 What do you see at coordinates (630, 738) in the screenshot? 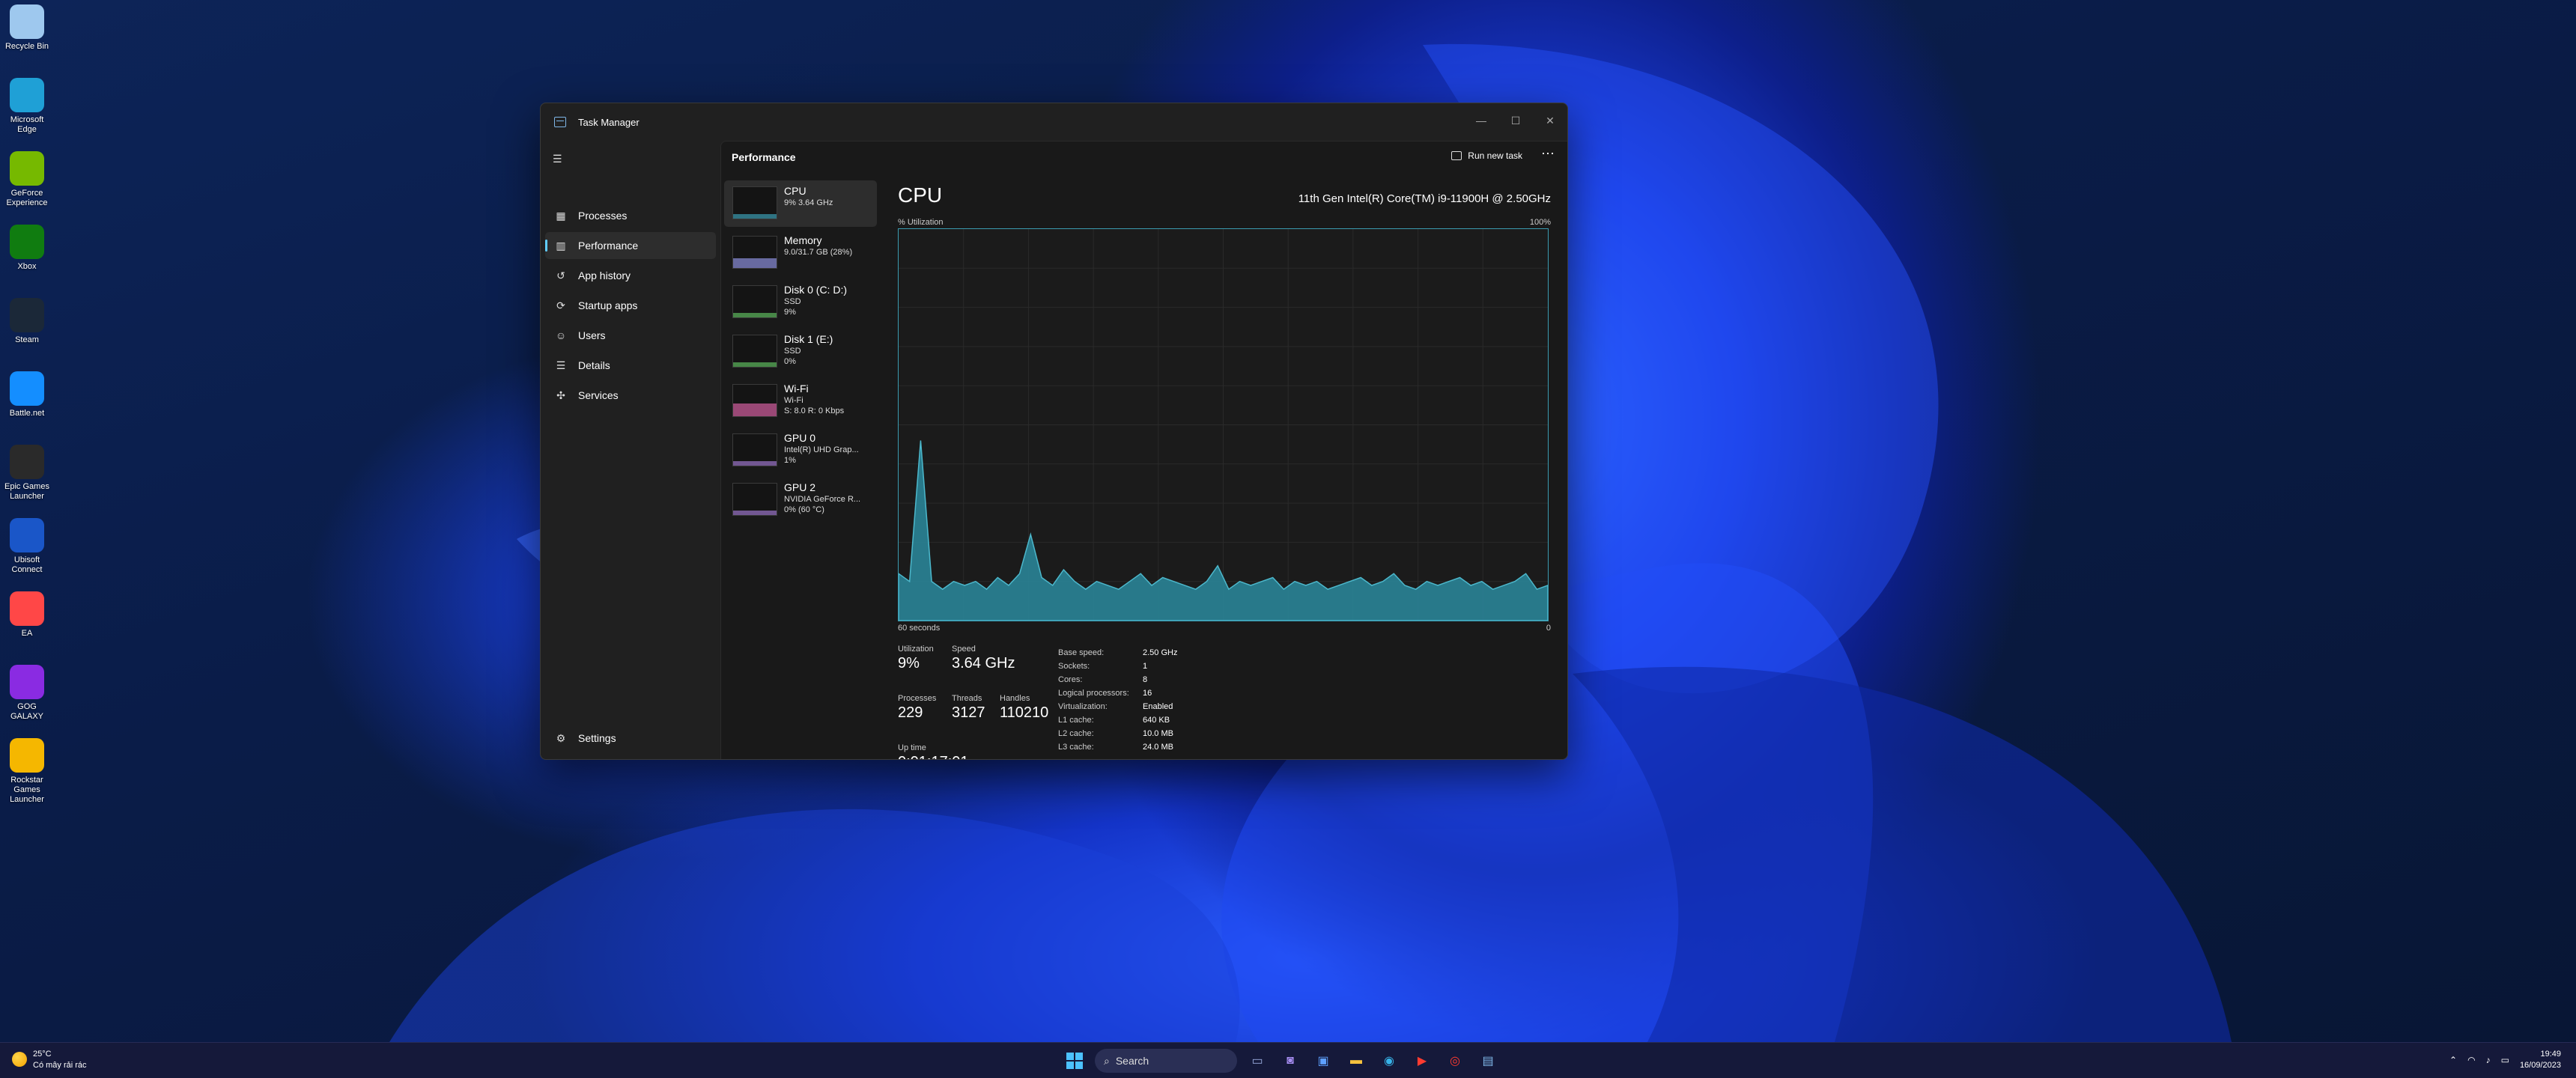
I see `nav-item-settings: ⚙ Settings` at bounding box center [630, 738].